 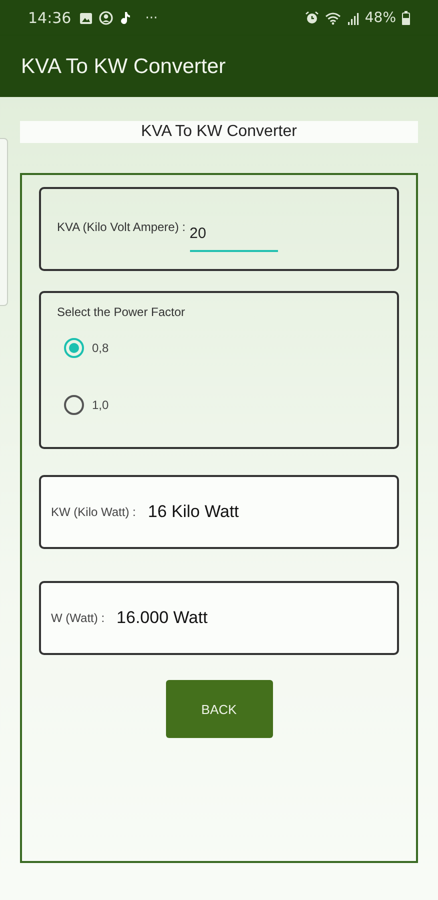 What do you see at coordinates (106, 18) in the screenshot?
I see `account-icon` at bounding box center [106, 18].